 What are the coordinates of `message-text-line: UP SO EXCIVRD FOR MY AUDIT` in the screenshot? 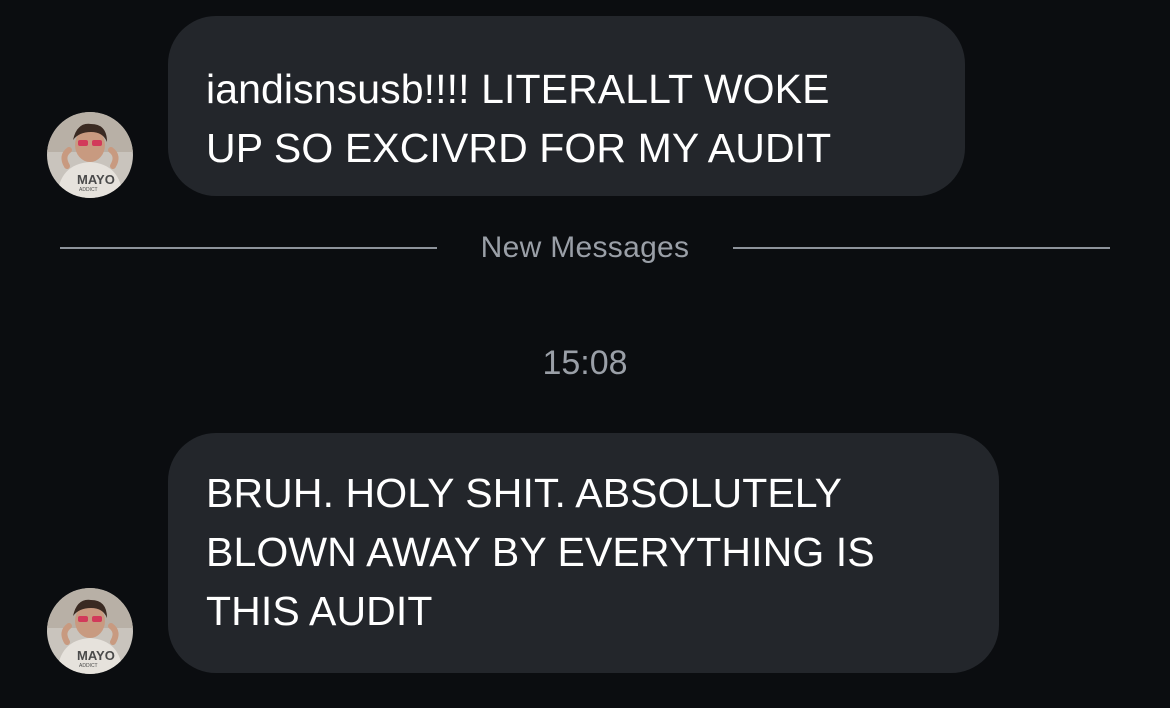 It's located at (519, 148).